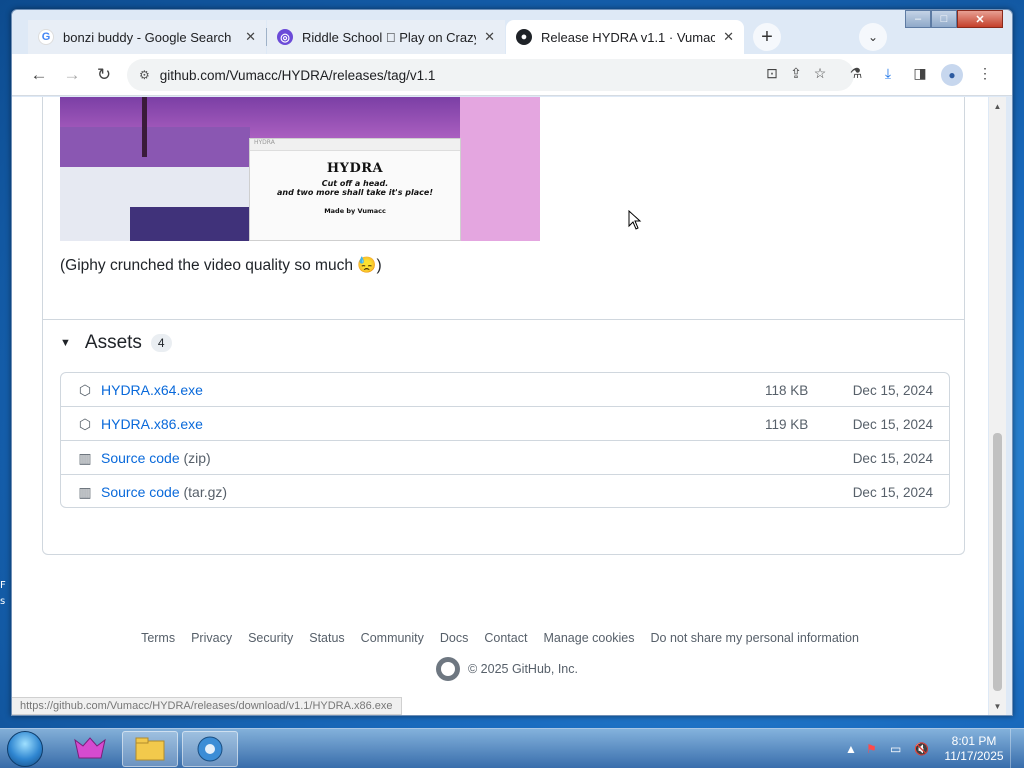 This screenshot has width=1024, height=768. I want to click on asset-link: HYDRA.x64.exe, so click(152, 390).